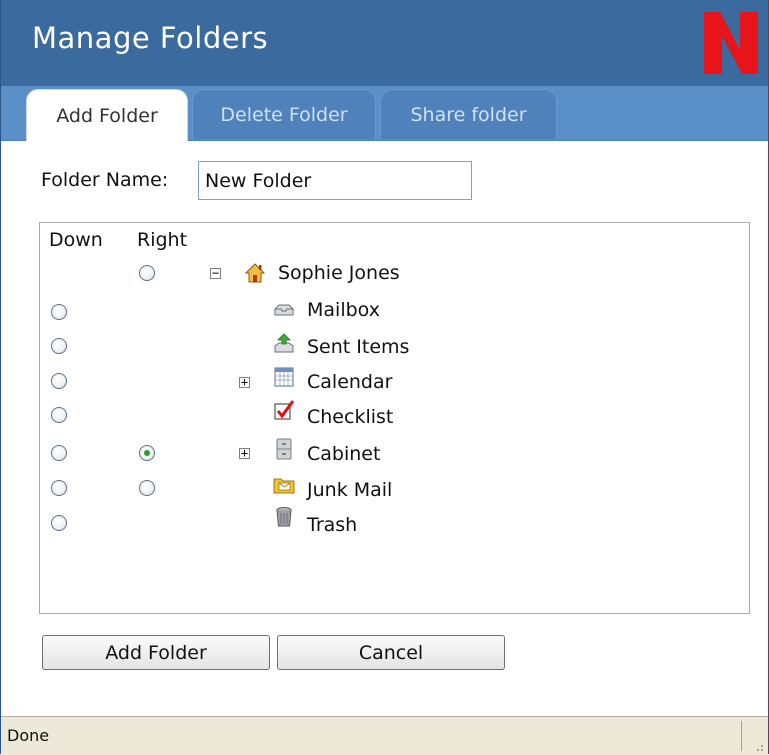 The image size is (769, 755). I want to click on mailbox-icon, so click(284, 310).